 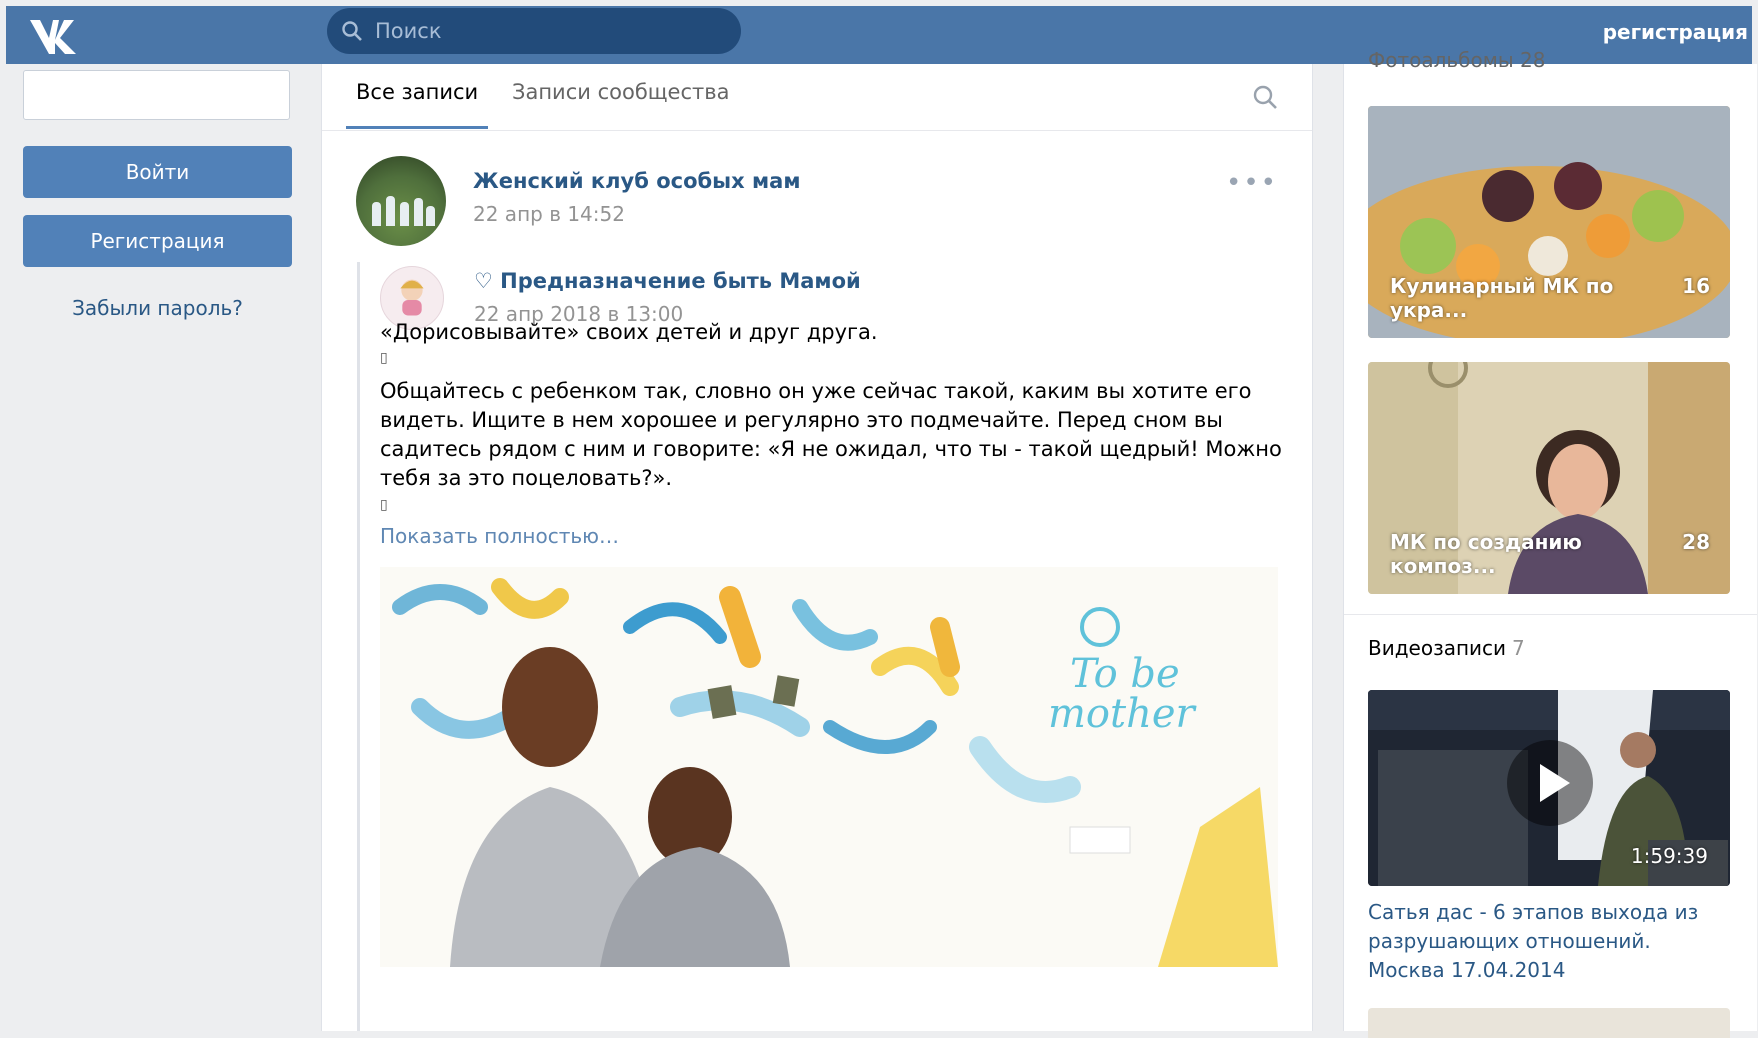 I want to click on tab-community-posts: Записи сообщества, so click(x=621, y=92).